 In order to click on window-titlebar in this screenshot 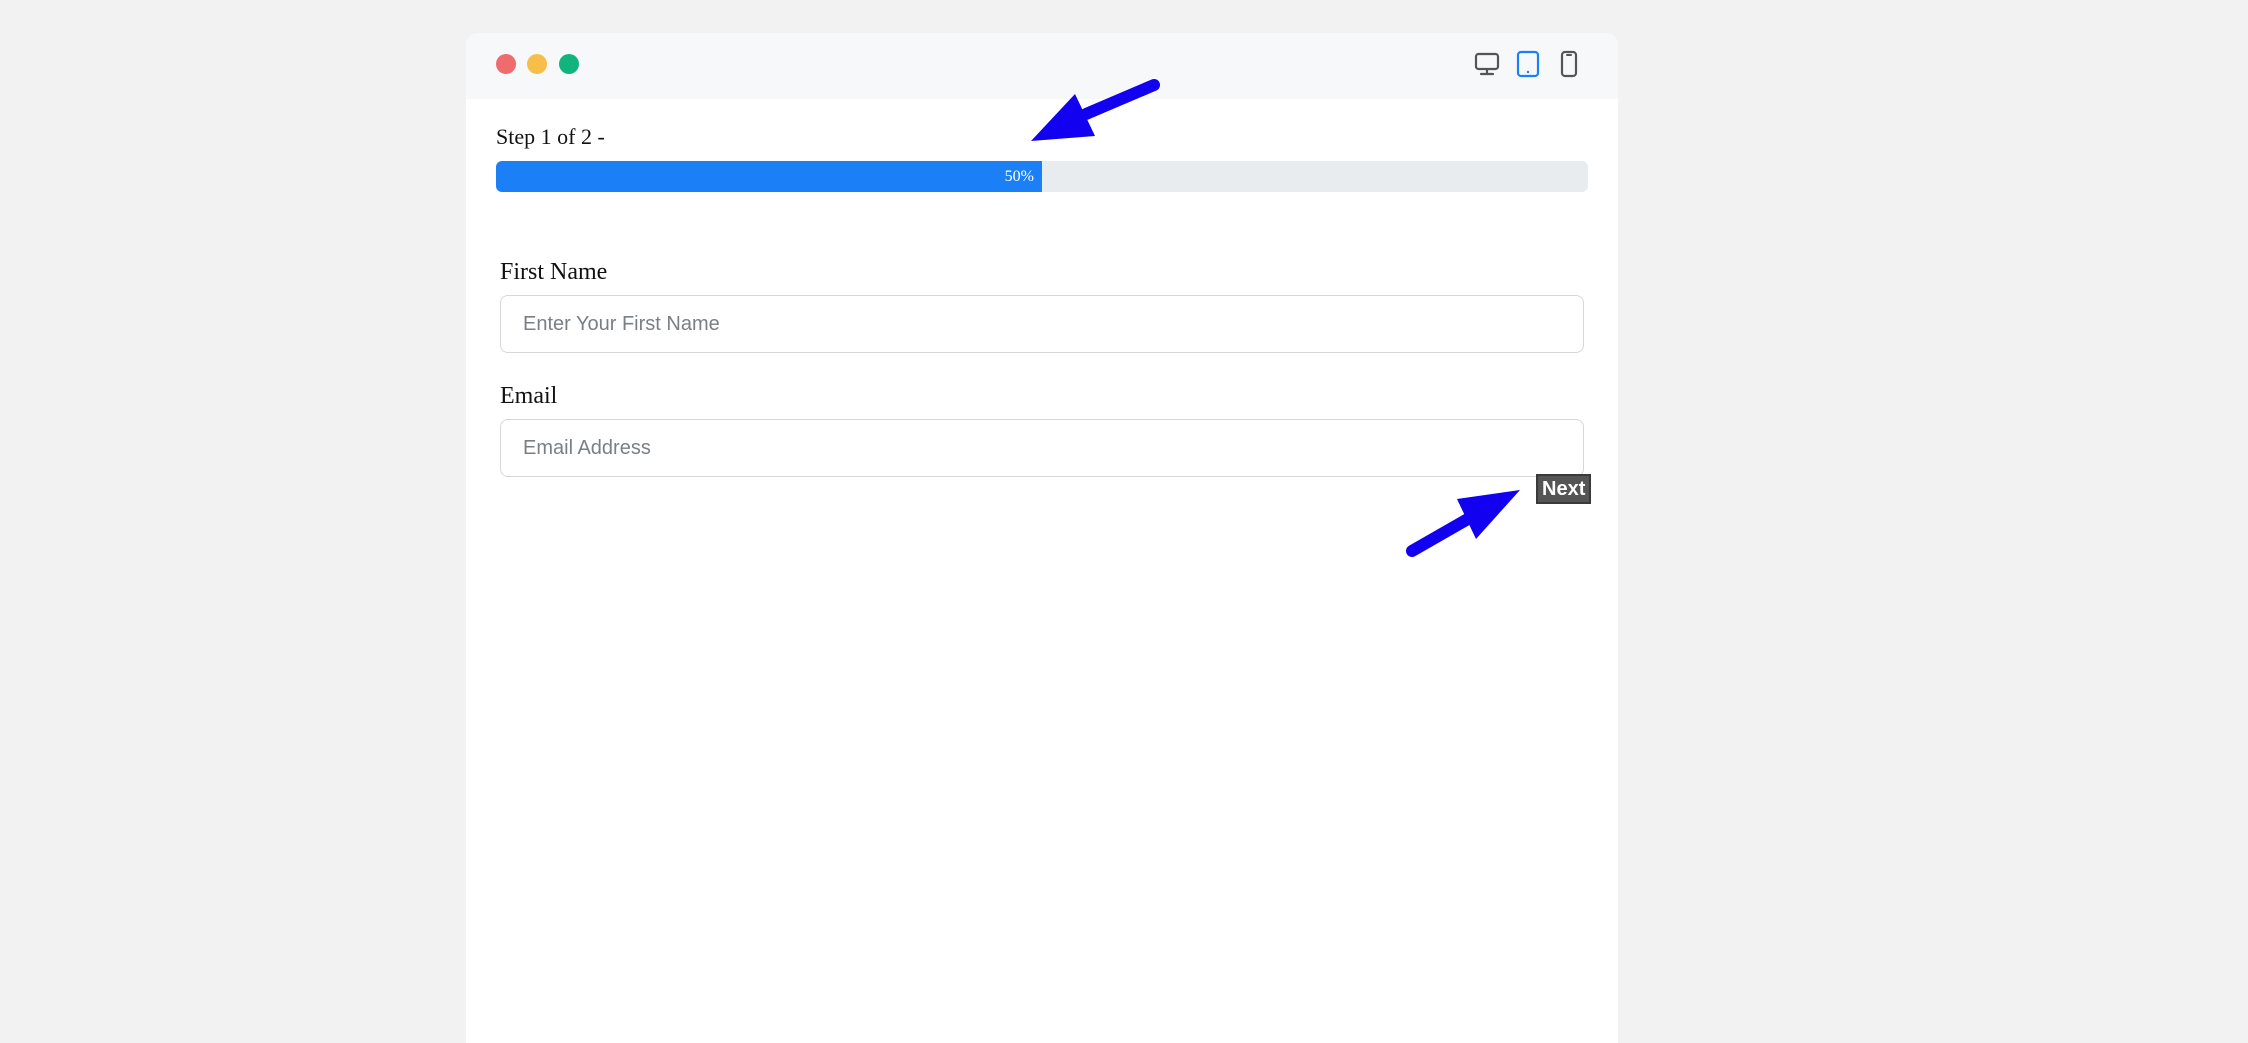, I will do `click(1042, 66)`.